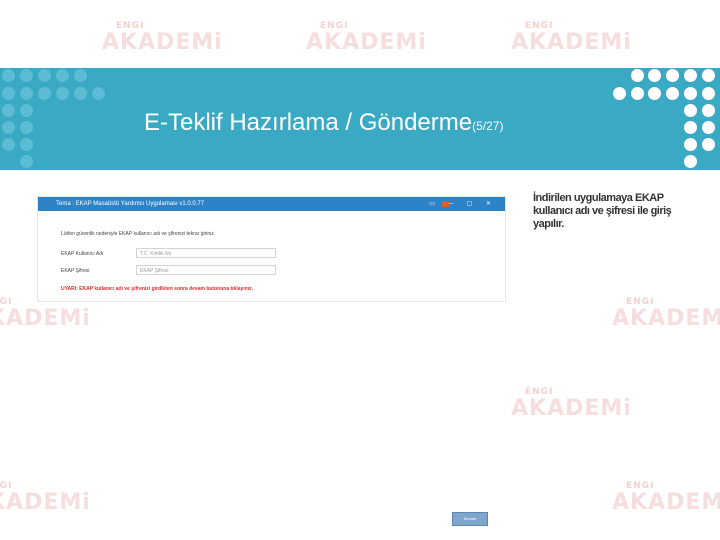  I want to click on username-label: EKAP Kullanıcı Adı, so click(82, 254).